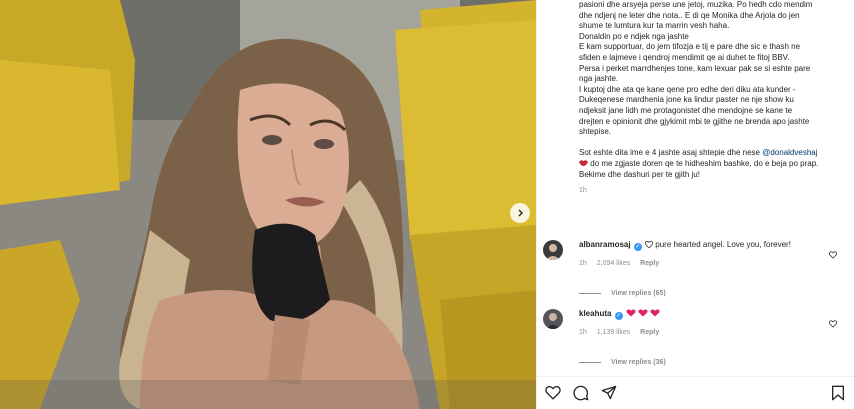 The height and width of the screenshot is (409, 854). What do you see at coordinates (638, 293) in the screenshot?
I see `view-replies-label: View replies (65)` at bounding box center [638, 293].